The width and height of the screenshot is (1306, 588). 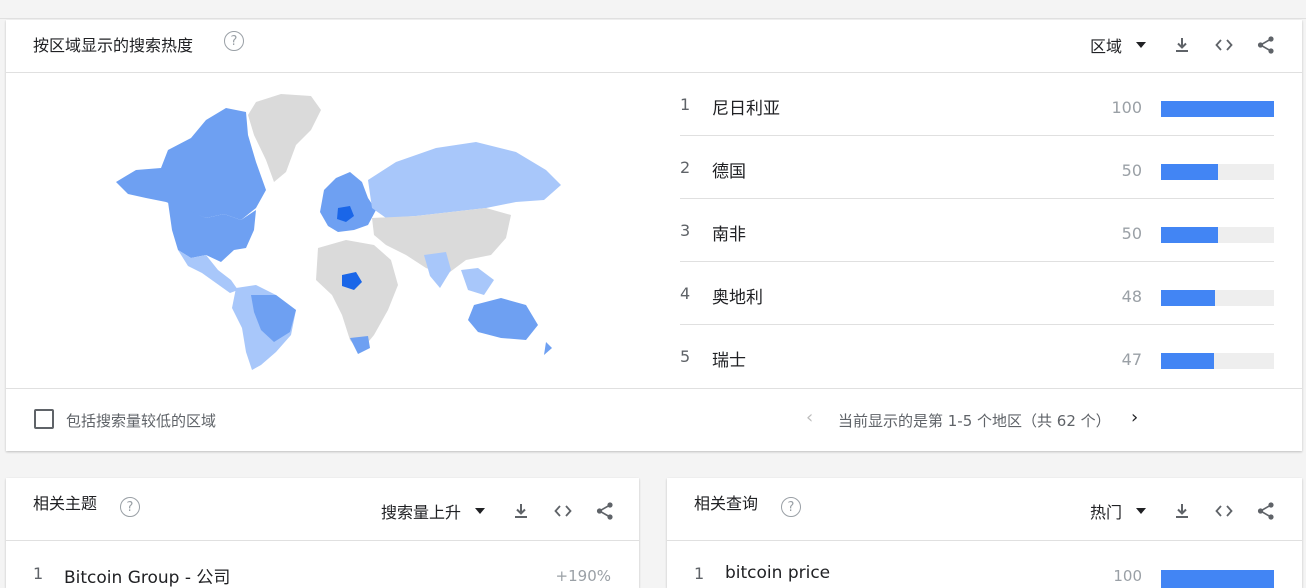 I want to click on ranking-row: 5 瑞士 47, so click(x=977, y=356).